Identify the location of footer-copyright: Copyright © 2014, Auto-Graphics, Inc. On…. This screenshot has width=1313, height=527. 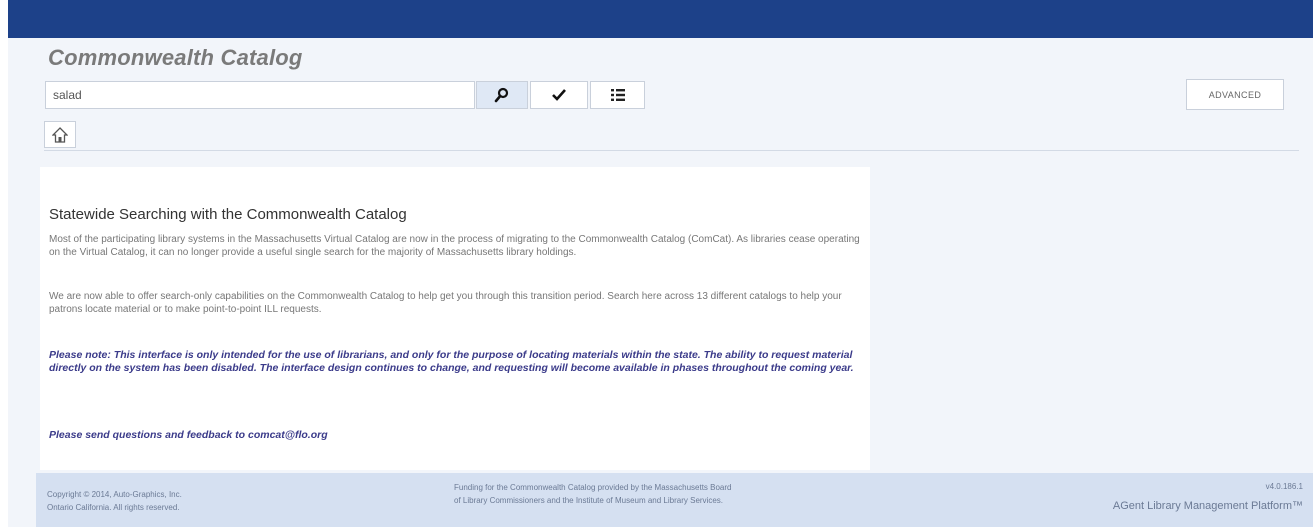
(157, 501).